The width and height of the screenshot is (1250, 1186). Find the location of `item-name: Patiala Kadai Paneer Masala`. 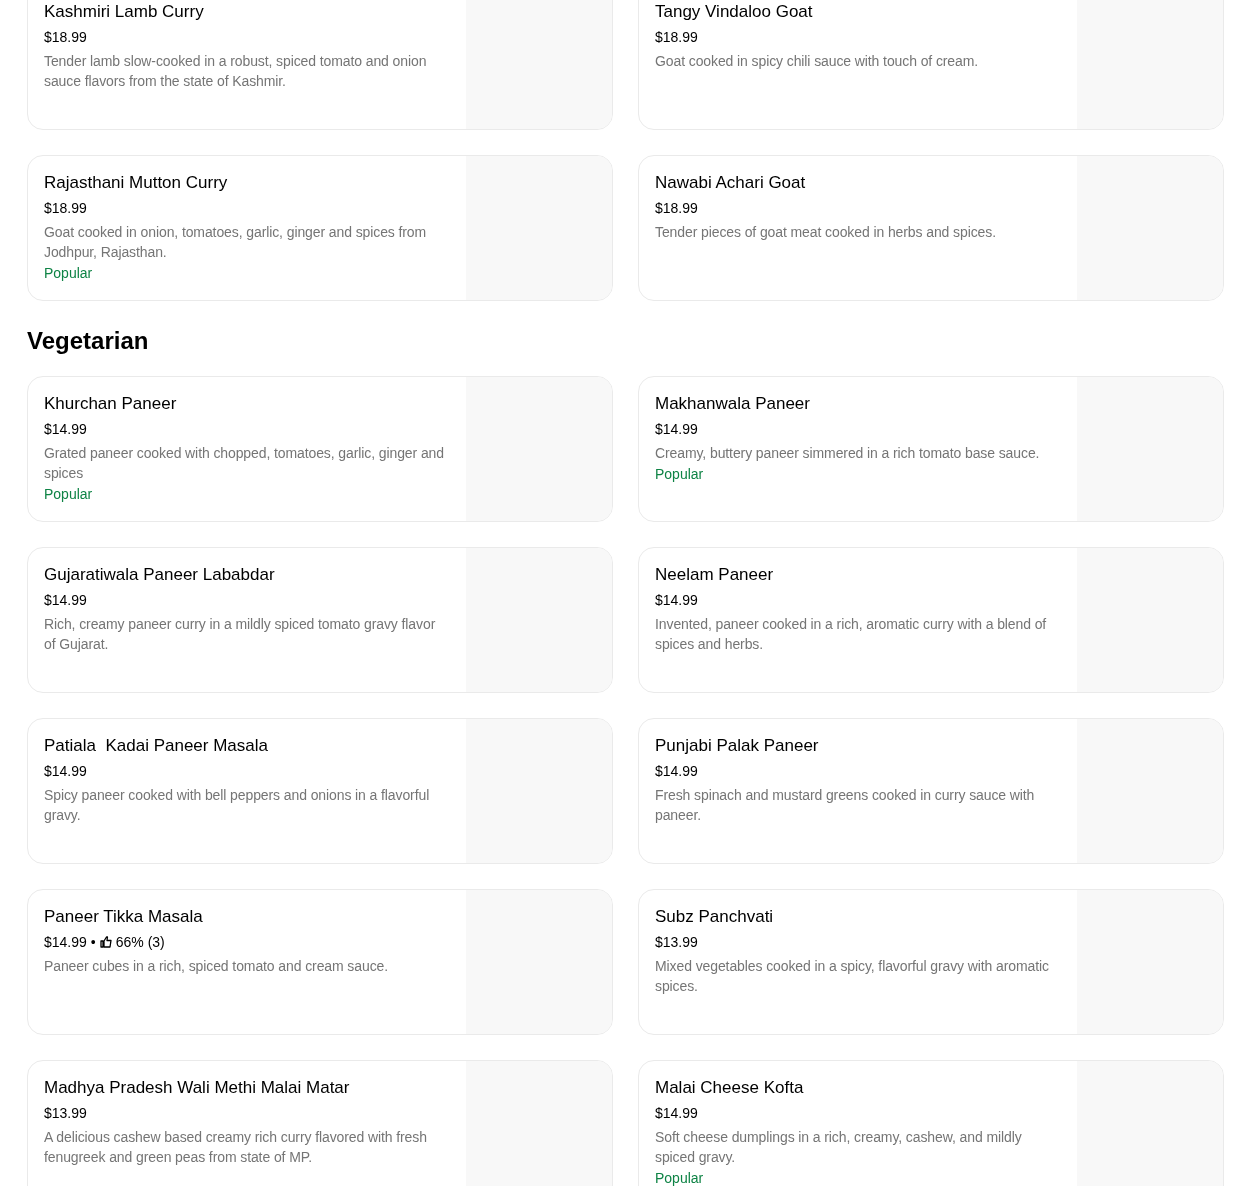

item-name: Patiala Kadai Paneer Masala is located at coordinates (156, 746).